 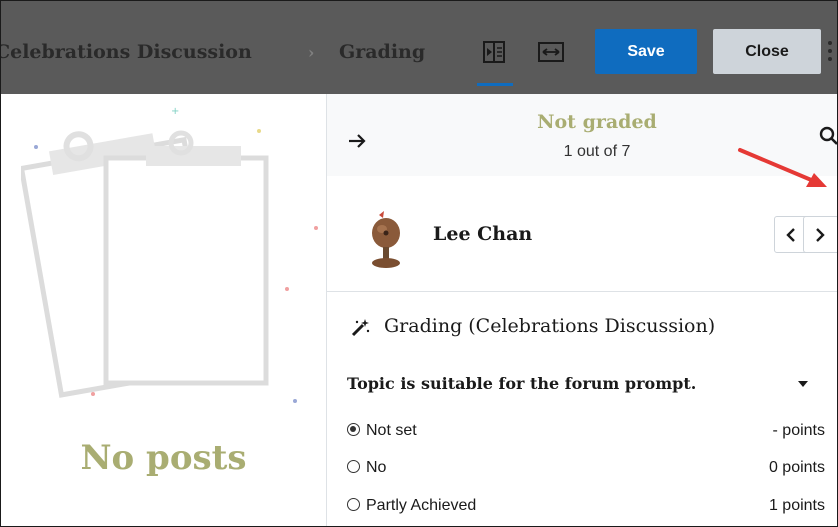 What do you see at coordinates (376, 467) in the screenshot?
I see `option-label: No` at bounding box center [376, 467].